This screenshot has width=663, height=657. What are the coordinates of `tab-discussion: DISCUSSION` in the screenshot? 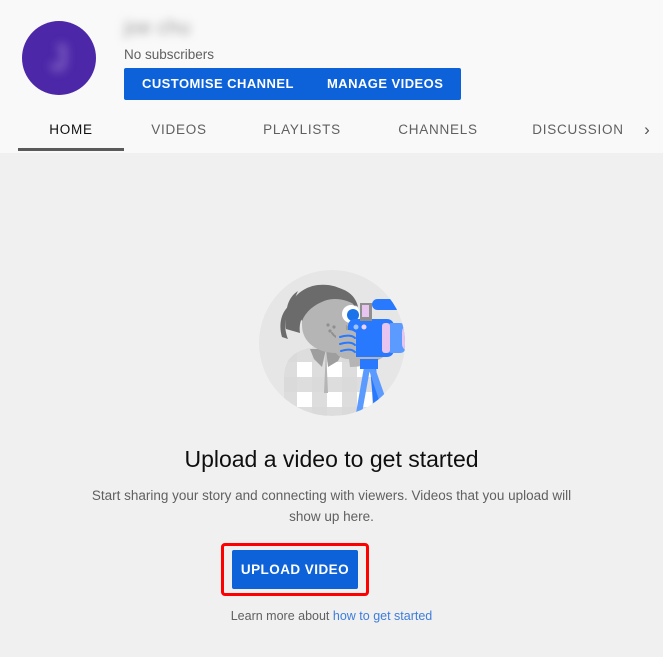 It's located at (578, 130).